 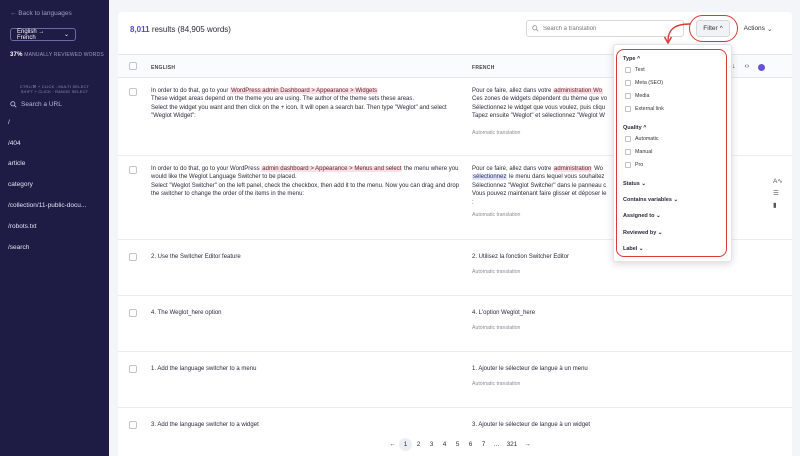 I want to click on trash-icon: ▮, so click(x=778, y=205).